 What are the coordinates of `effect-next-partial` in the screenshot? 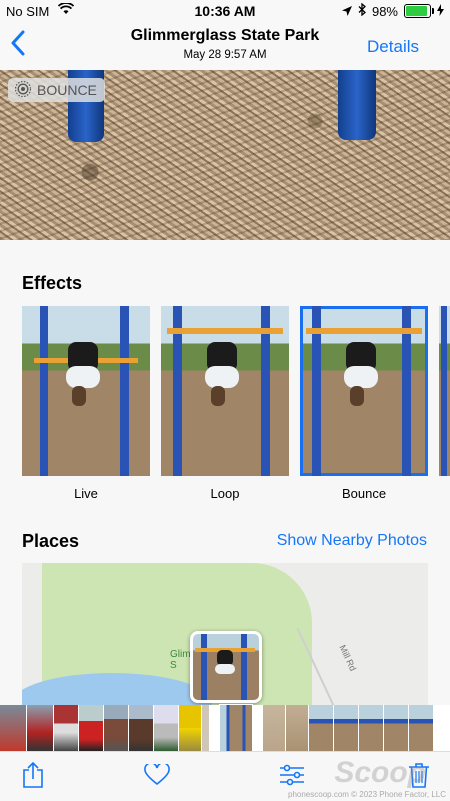 It's located at (444, 391).